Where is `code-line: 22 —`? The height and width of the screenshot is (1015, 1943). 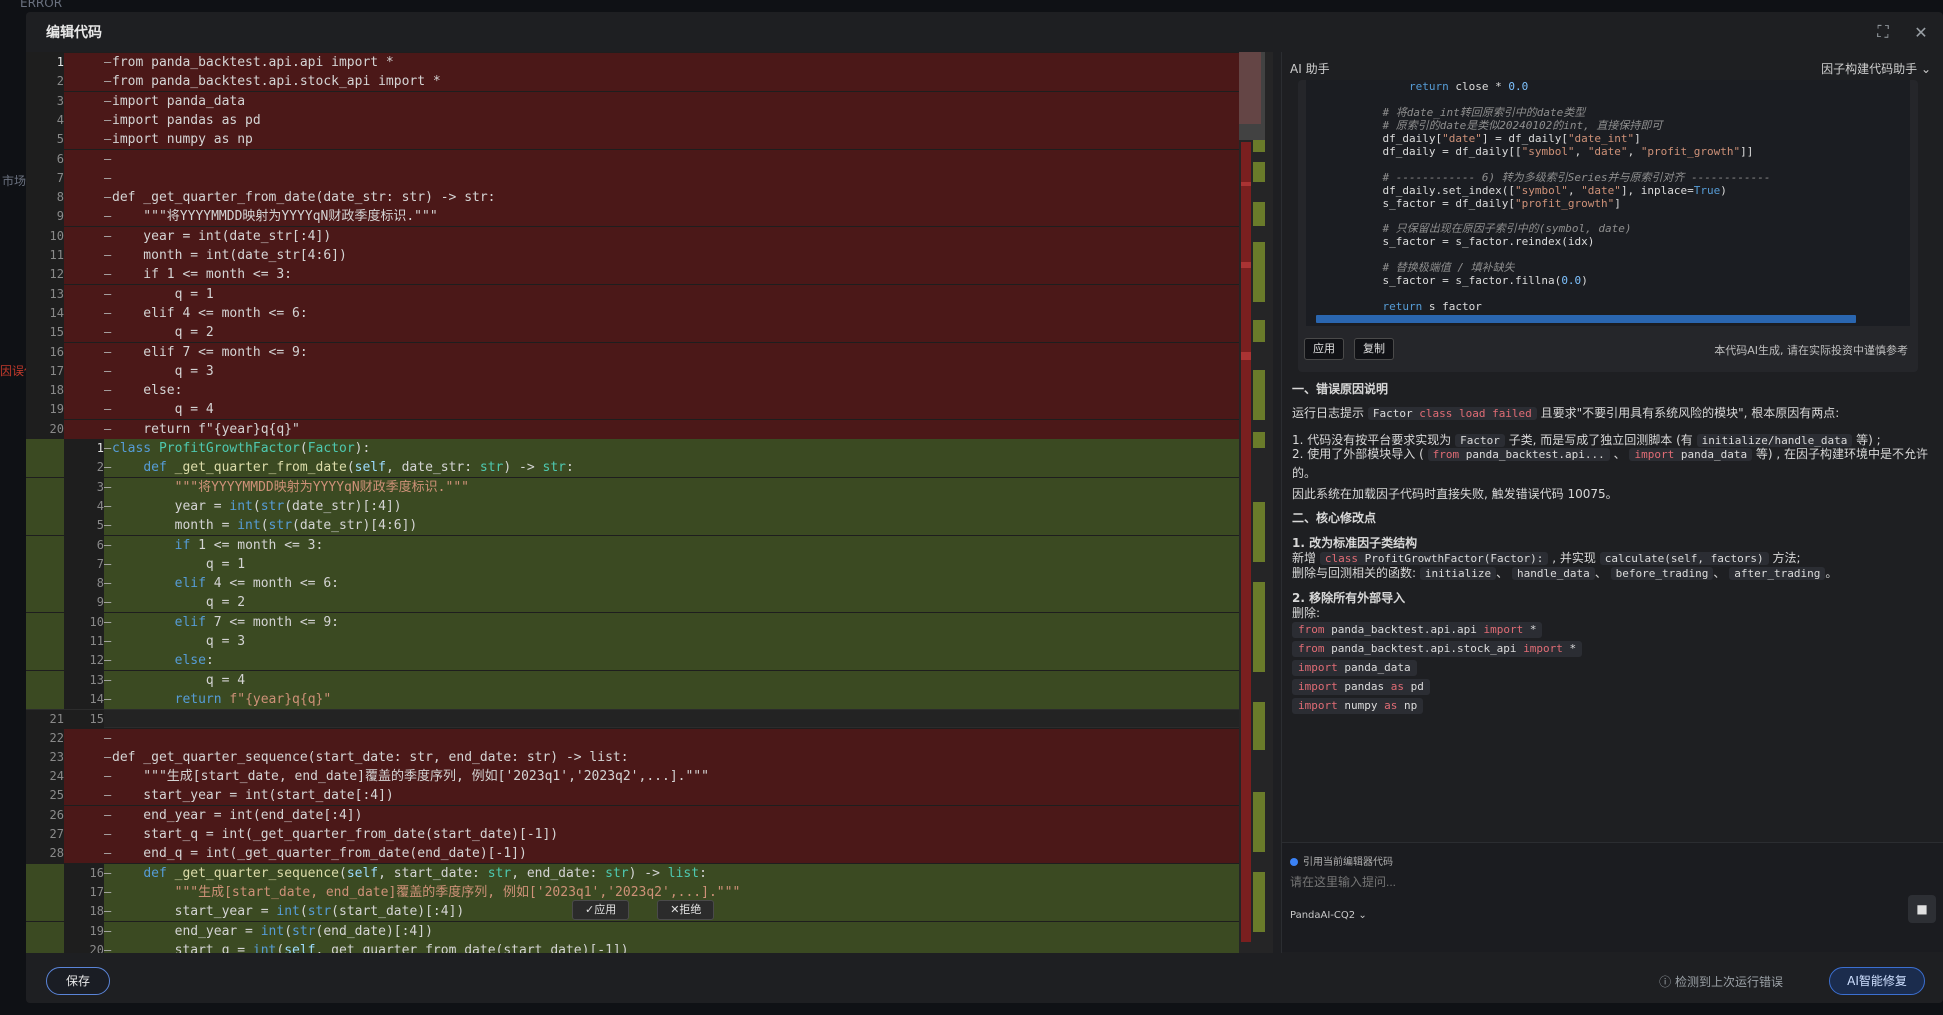 code-line: 22 — is located at coordinates (633, 738).